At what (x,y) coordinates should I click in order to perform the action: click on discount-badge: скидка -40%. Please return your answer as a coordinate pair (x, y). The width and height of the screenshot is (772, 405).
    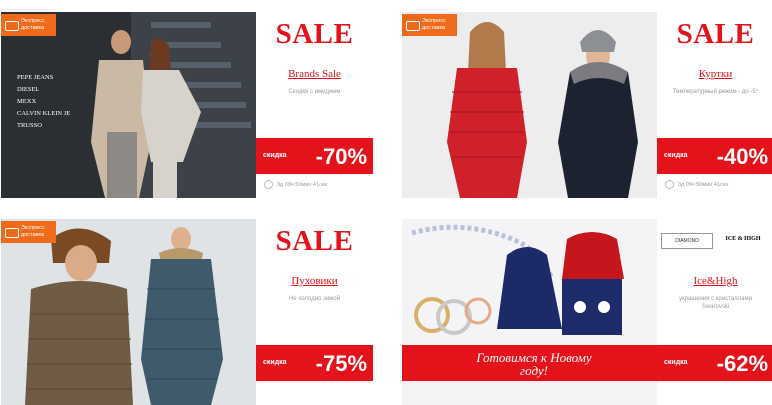
    Looking at the image, I should click on (714, 156).